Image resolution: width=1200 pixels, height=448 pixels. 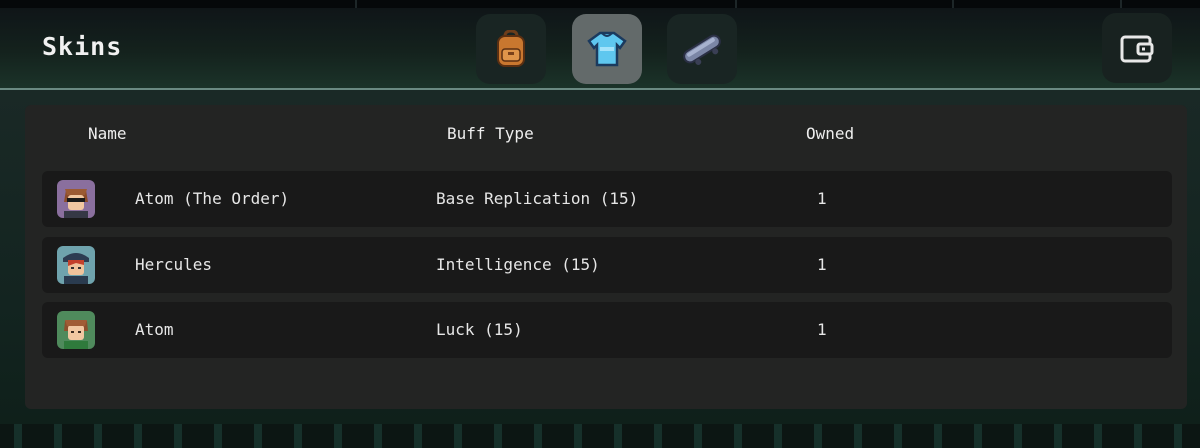 What do you see at coordinates (212, 198) in the screenshot?
I see `skin-name: Atom (The Order)` at bounding box center [212, 198].